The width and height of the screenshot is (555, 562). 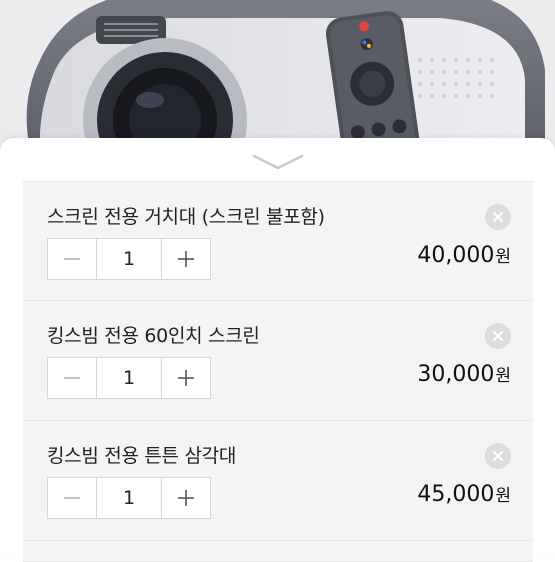 What do you see at coordinates (456, 374) in the screenshot?
I see `price-amount: 30,000` at bounding box center [456, 374].